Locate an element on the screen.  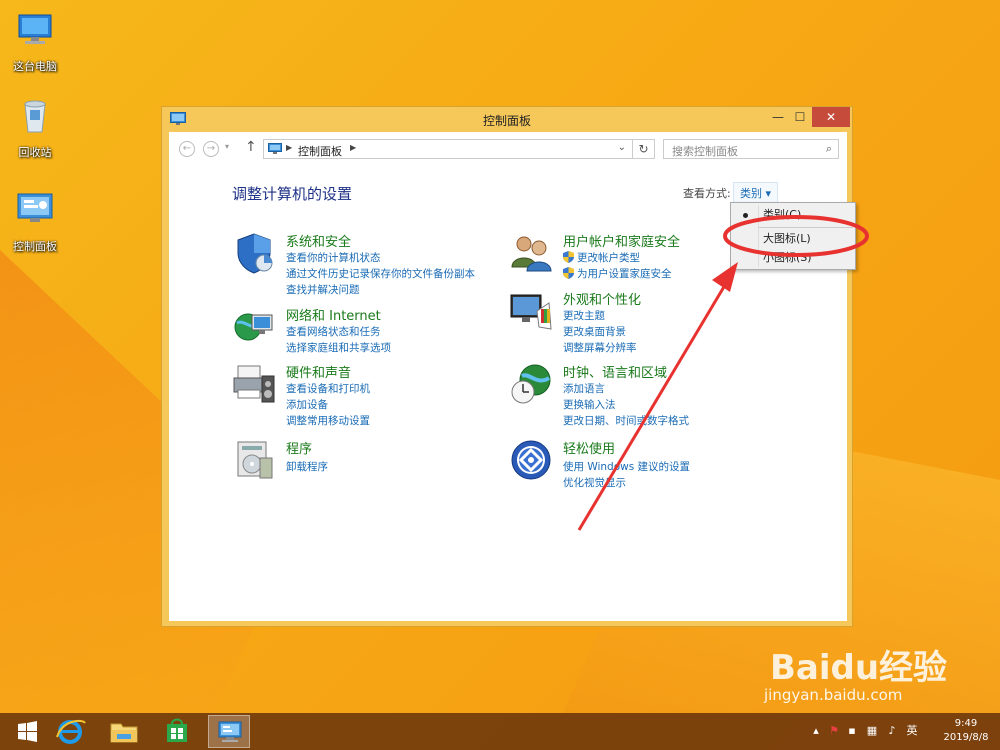
title-bar: 控制面板 — ☐ ✕ is located at coordinates (507, 119).